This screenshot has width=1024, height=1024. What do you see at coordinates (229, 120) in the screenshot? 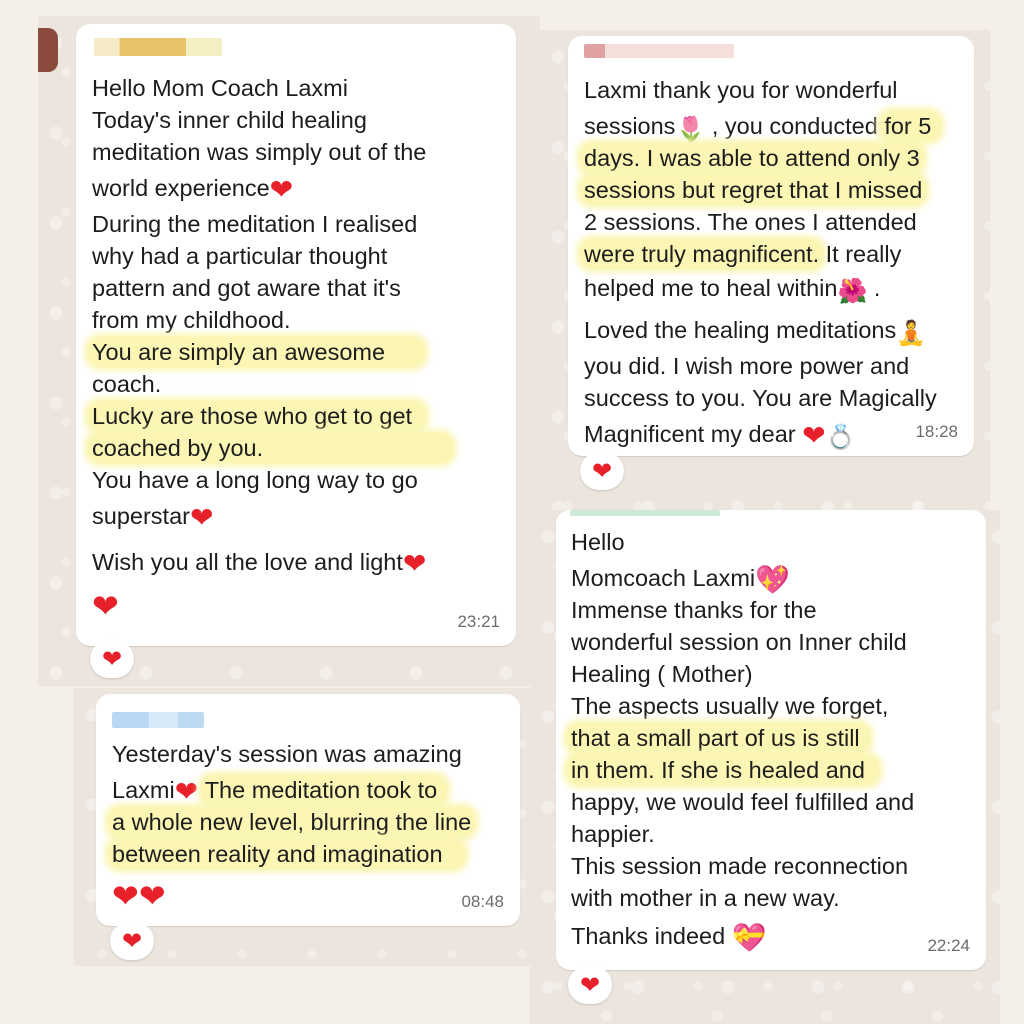
I see `message-text: Today's inner child healing` at bounding box center [229, 120].